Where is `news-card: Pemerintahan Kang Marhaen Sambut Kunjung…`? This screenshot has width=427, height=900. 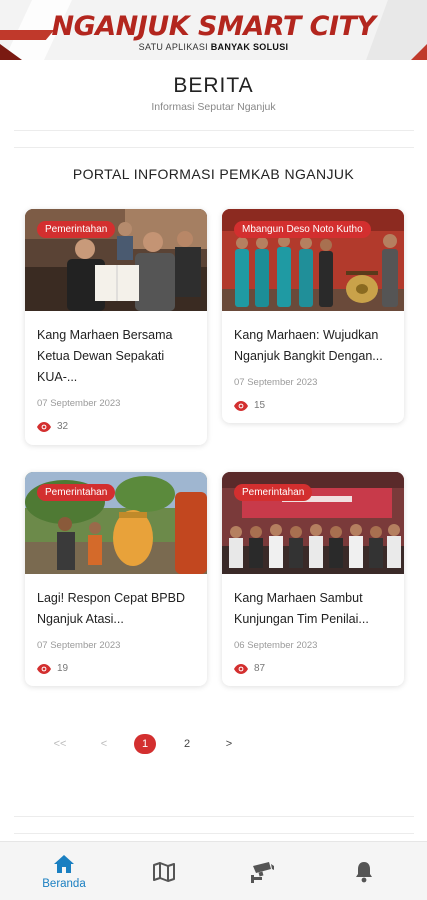
news-card: Pemerintahan Kang Marhaen Sambut Kunjung… is located at coordinates (313, 579).